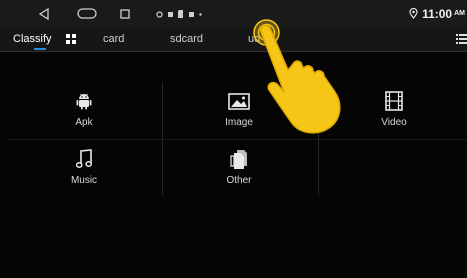  What do you see at coordinates (394, 122) in the screenshot?
I see `category-label: Video` at bounding box center [394, 122].